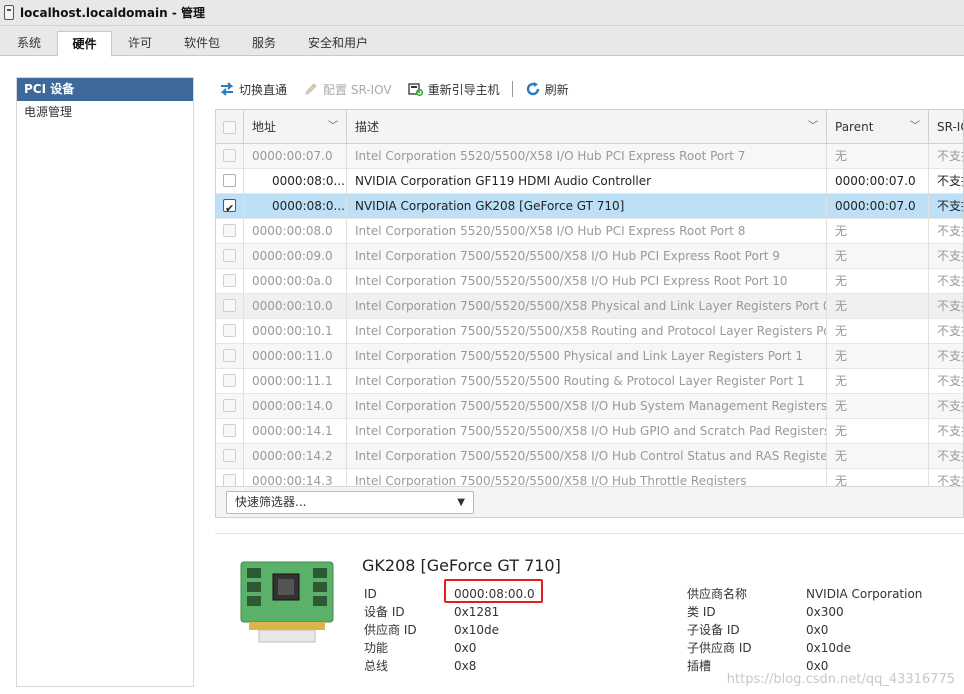 This screenshot has width=964, height=694. What do you see at coordinates (84, 44) in the screenshot?
I see `tab-hardware: 硬件` at bounding box center [84, 44].